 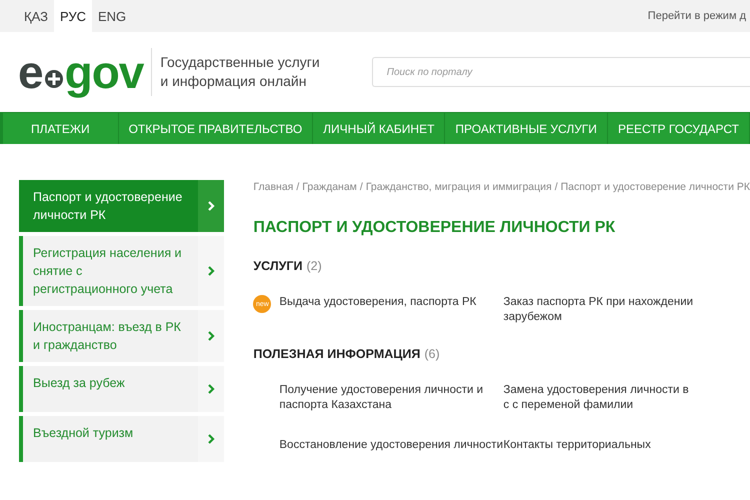 I want to click on tagline: Государственные услуги, so click(x=240, y=62).